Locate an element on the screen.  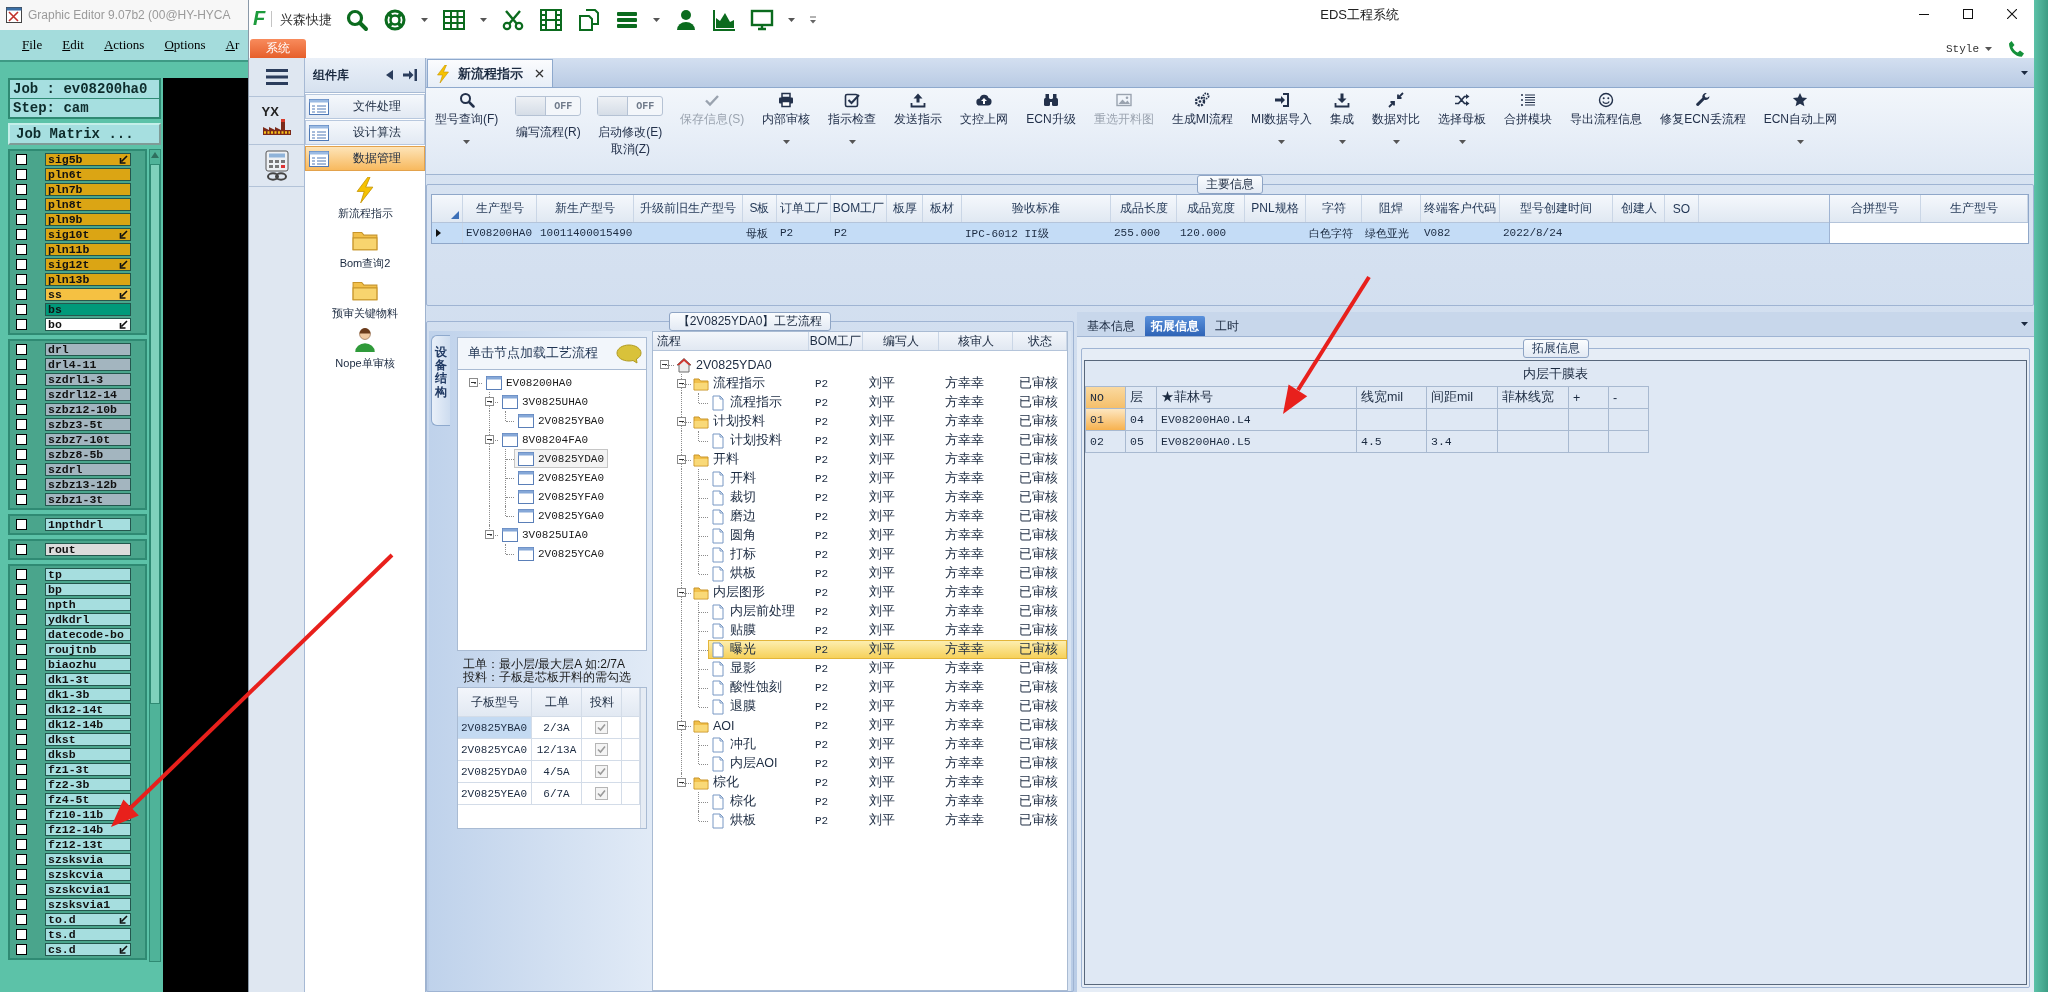
tab-list-icon is located at coordinates (2024, 72).